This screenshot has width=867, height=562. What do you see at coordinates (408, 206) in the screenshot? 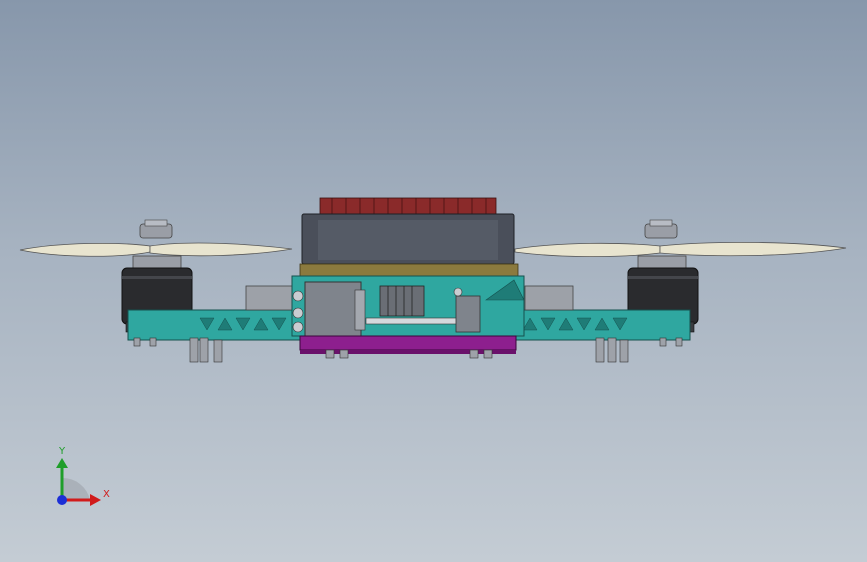
I see `heatsink` at bounding box center [408, 206].